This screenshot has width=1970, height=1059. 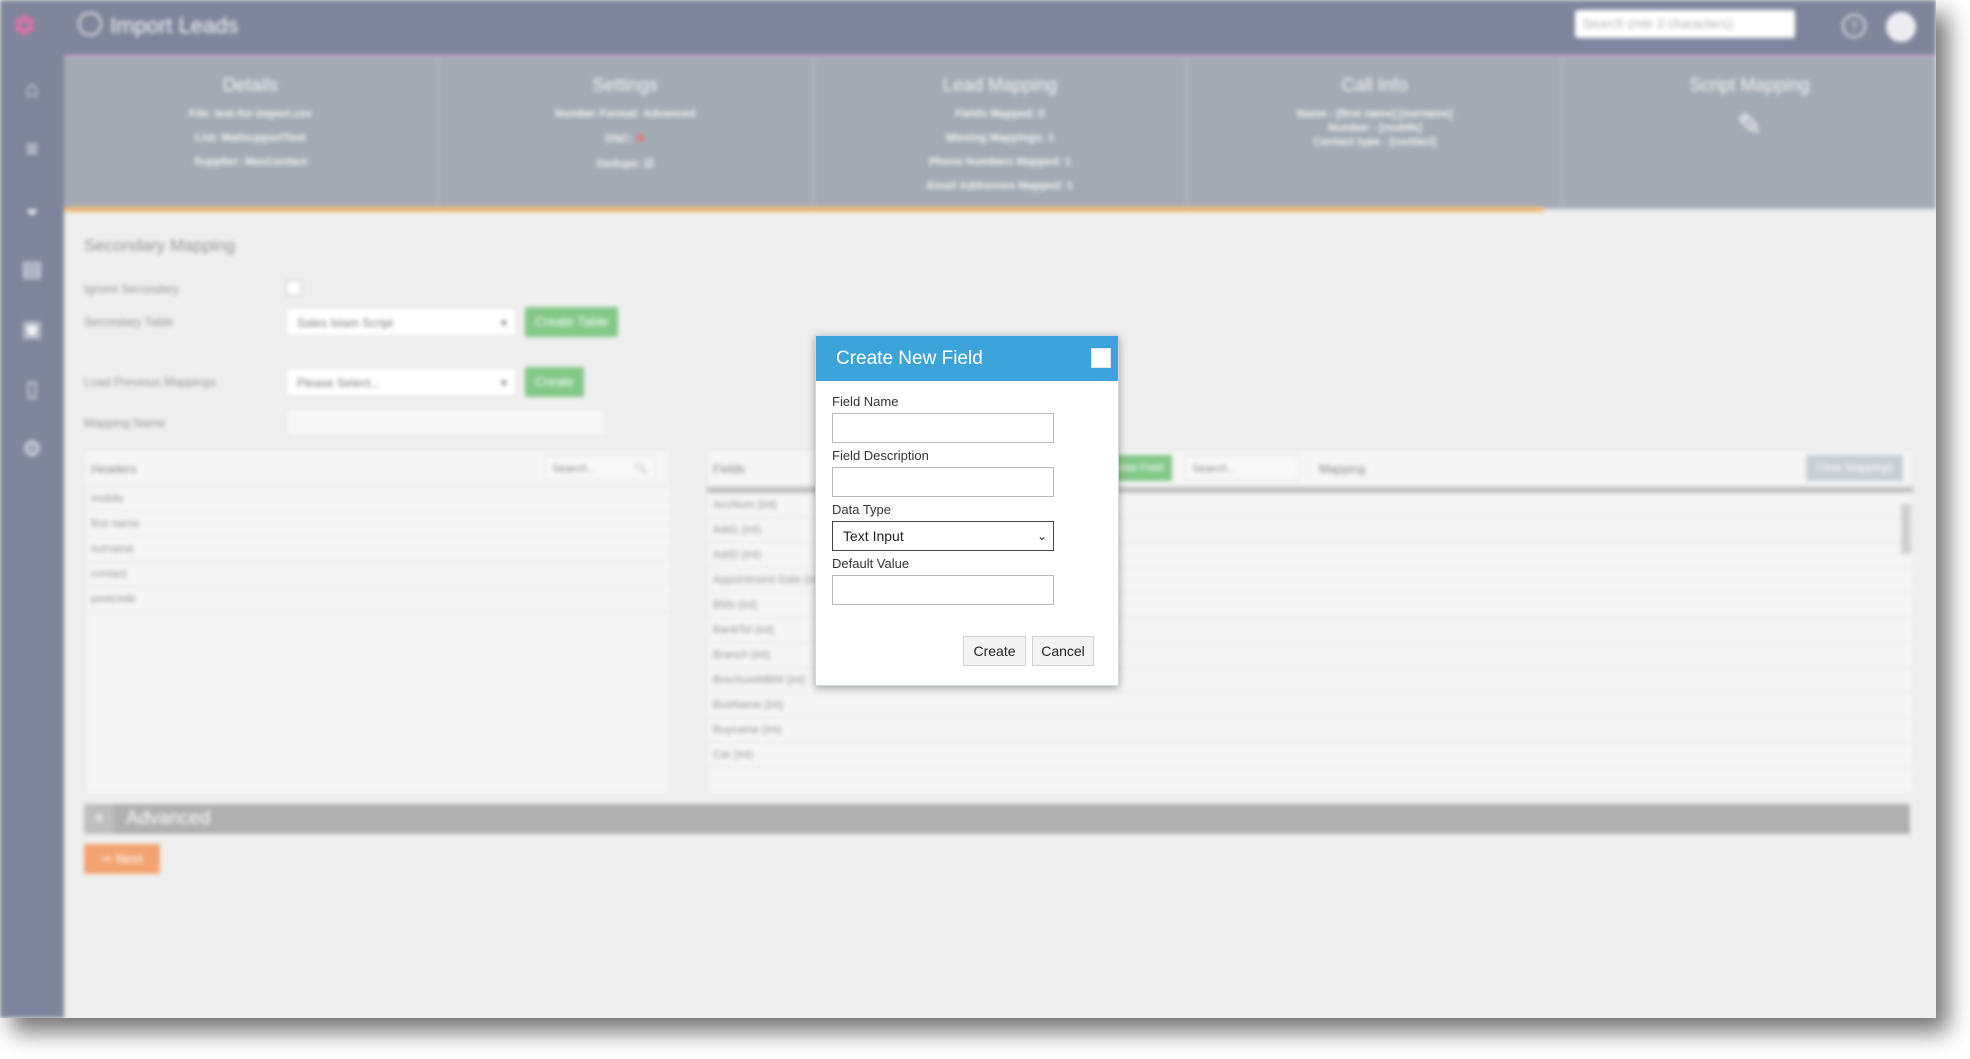 I want to click on dialog-header: Create New Field, so click(x=967, y=358).